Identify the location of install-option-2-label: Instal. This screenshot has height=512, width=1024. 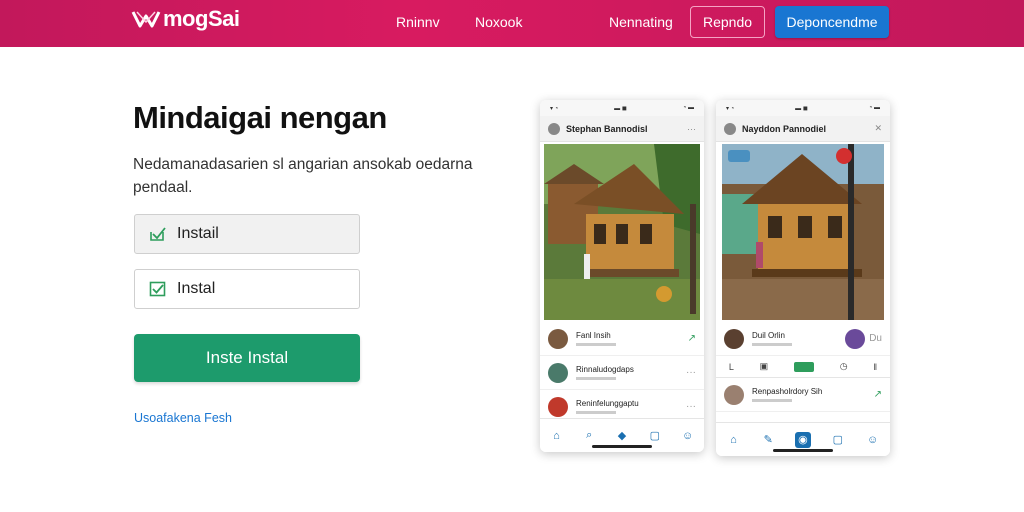
(196, 288).